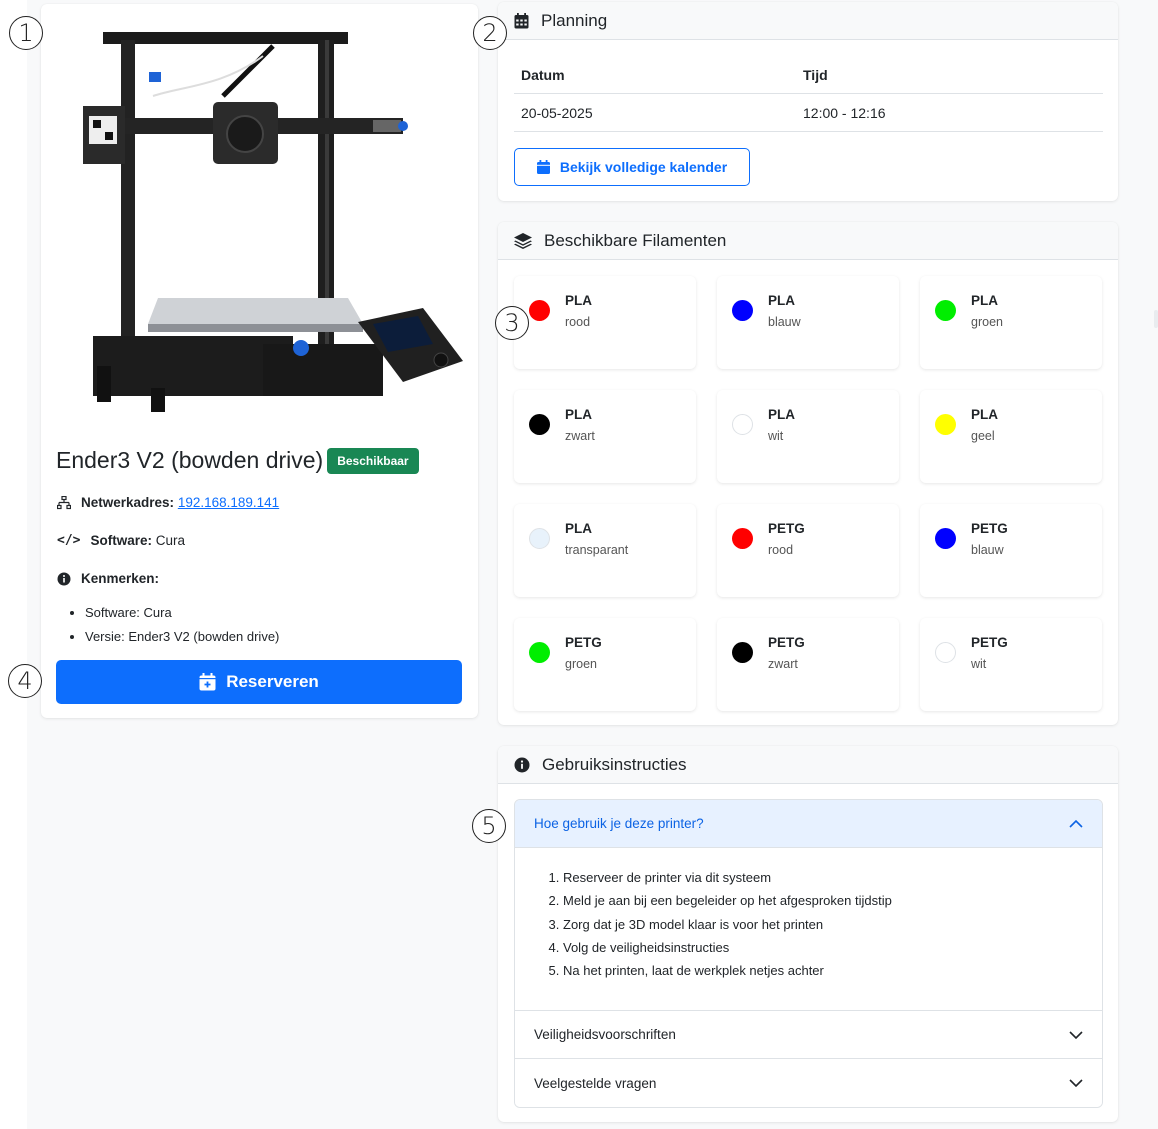 The width and height of the screenshot is (1158, 1129). What do you see at coordinates (635, 240) in the screenshot?
I see `filaments-title: Beschikbare Filamenten` at bounding box center [635, 240].